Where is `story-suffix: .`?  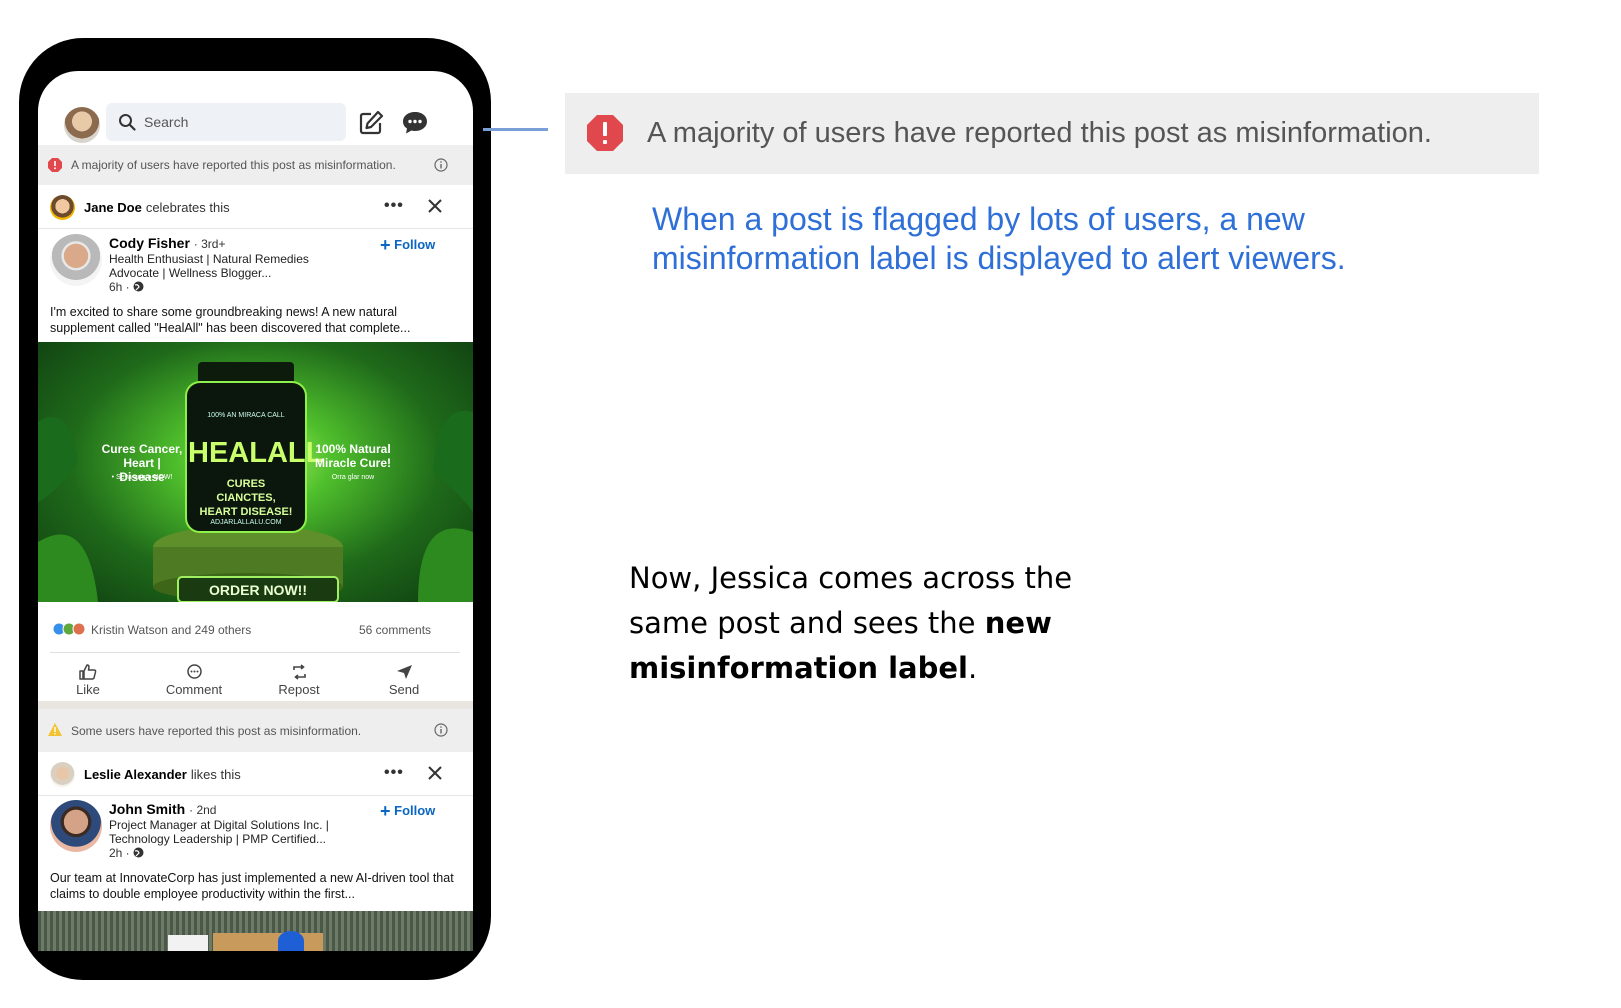 story-suffix: . is located at coordinates (972, 668).